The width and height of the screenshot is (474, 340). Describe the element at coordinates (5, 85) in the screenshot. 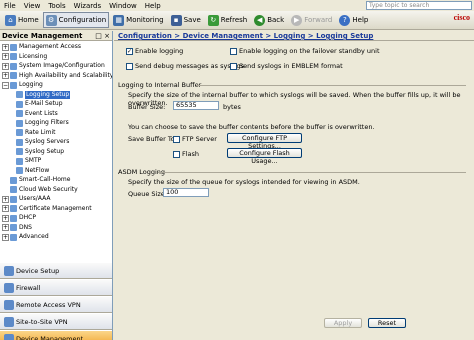

I see `collapse-icon: −` at that location.